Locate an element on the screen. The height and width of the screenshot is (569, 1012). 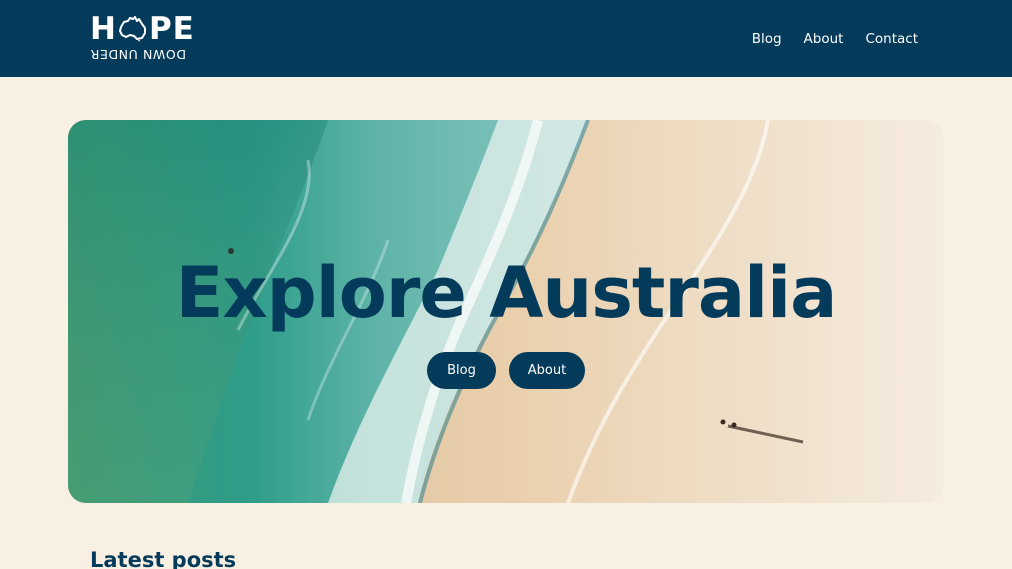
nav-contact-link: Contact is located at coordinates (891, 39).